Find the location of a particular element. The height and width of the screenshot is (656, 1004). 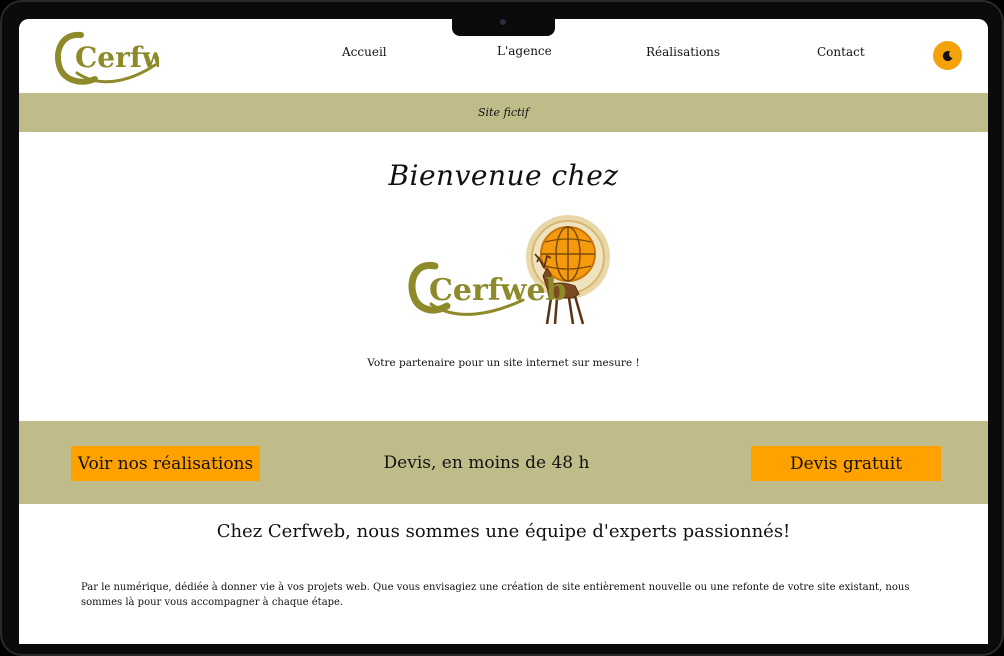

webcam-icon is located at coordinates (503, 22).